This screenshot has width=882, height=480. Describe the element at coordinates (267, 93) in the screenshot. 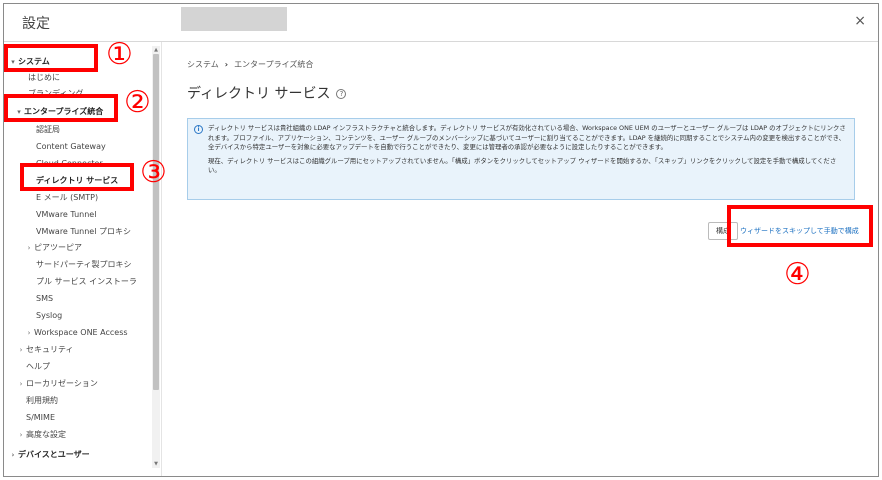

I see `page-title: ディレクトリ サービス?` at that location.